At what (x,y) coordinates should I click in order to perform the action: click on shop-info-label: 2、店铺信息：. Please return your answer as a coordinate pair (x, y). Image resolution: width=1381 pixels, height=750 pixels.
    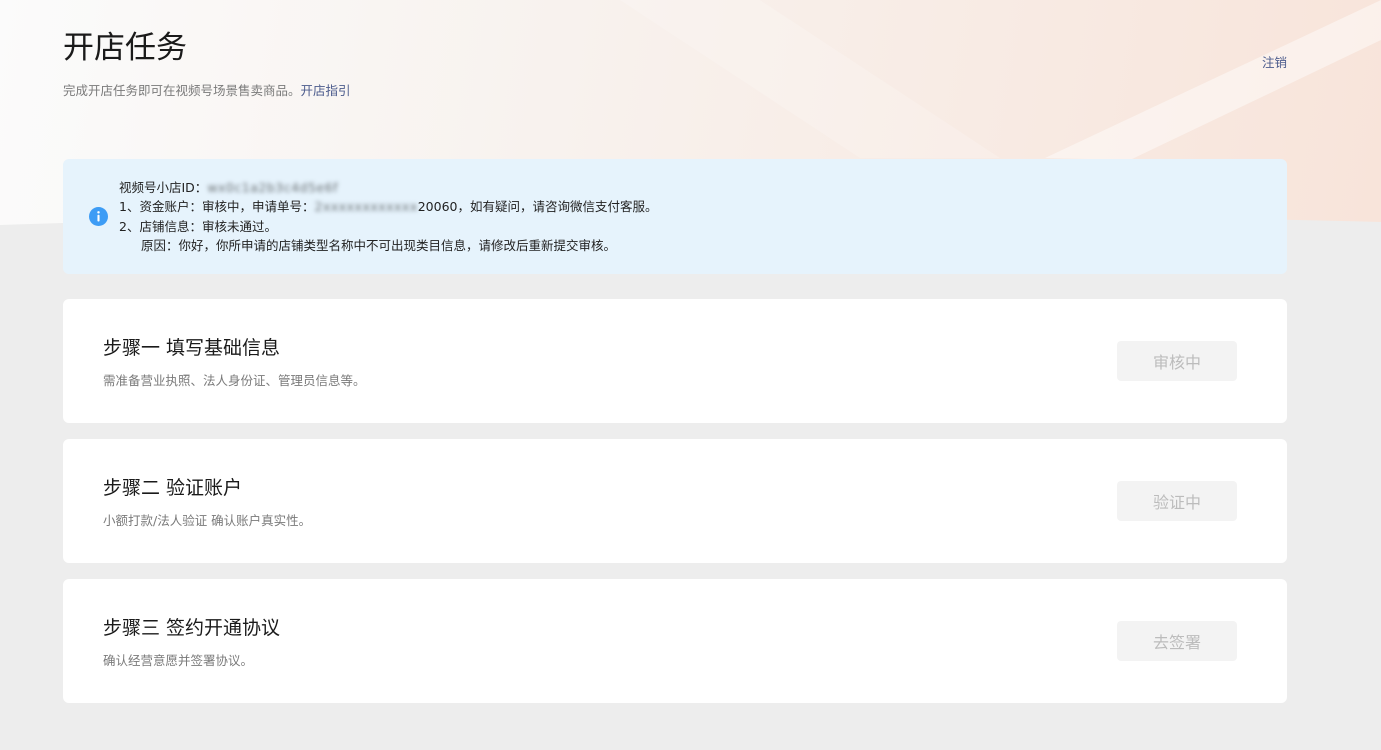
    Looking at the image, I should click on (160, 226).